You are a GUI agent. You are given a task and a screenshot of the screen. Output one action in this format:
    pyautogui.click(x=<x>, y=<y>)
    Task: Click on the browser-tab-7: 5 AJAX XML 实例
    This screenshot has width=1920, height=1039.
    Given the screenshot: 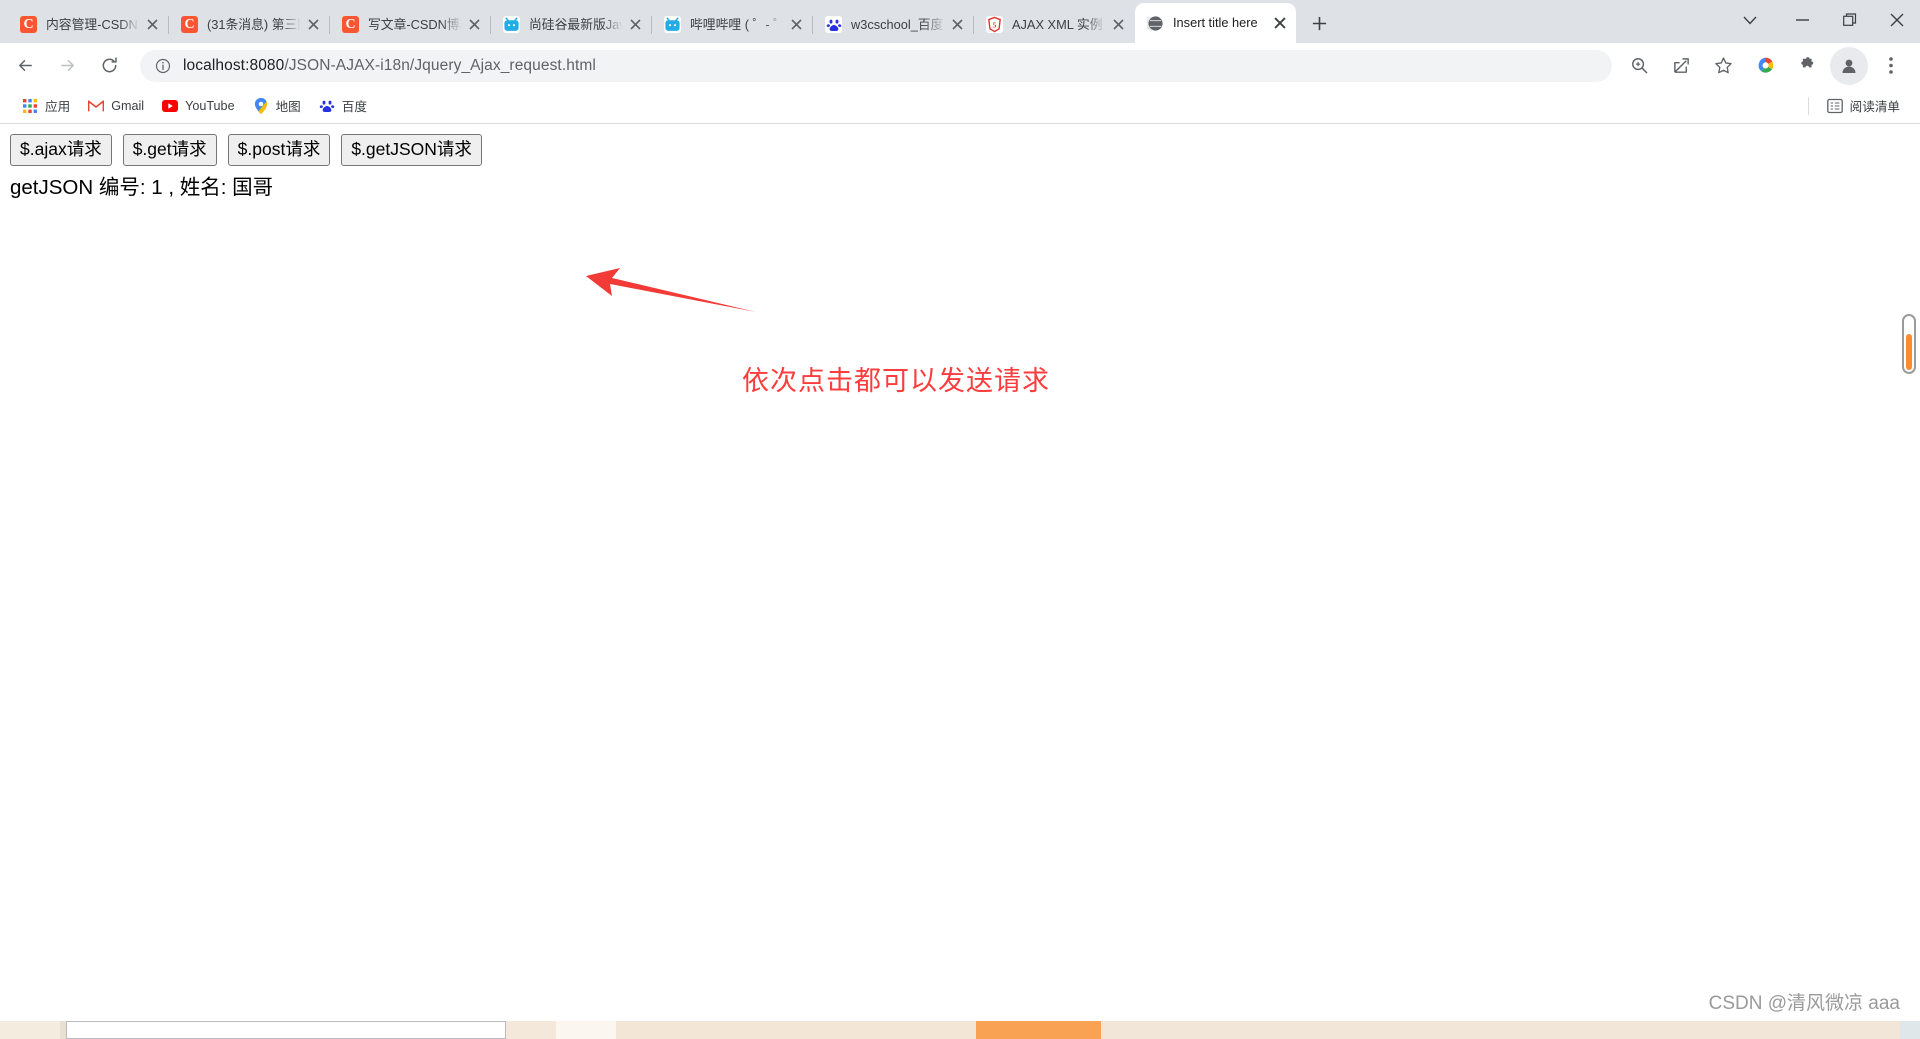 What is the action you would take?
    pyautogui.click(x=1054, y=24)
    